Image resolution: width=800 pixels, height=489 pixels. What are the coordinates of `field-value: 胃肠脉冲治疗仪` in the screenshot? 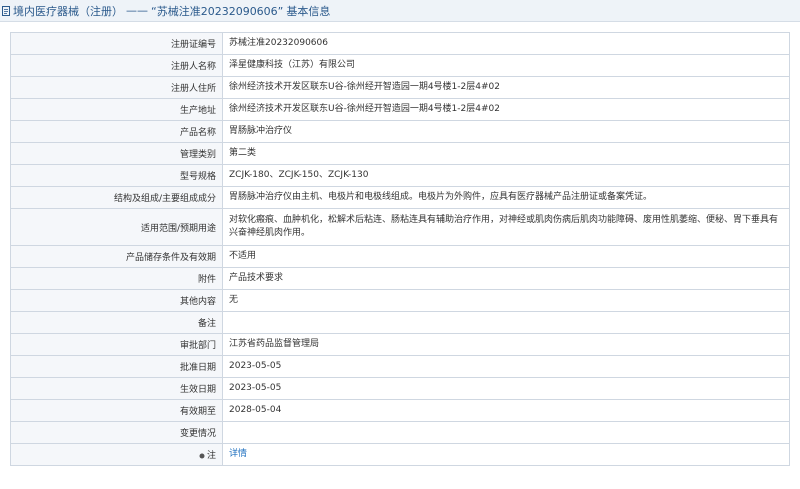 It's located at (506, 131).